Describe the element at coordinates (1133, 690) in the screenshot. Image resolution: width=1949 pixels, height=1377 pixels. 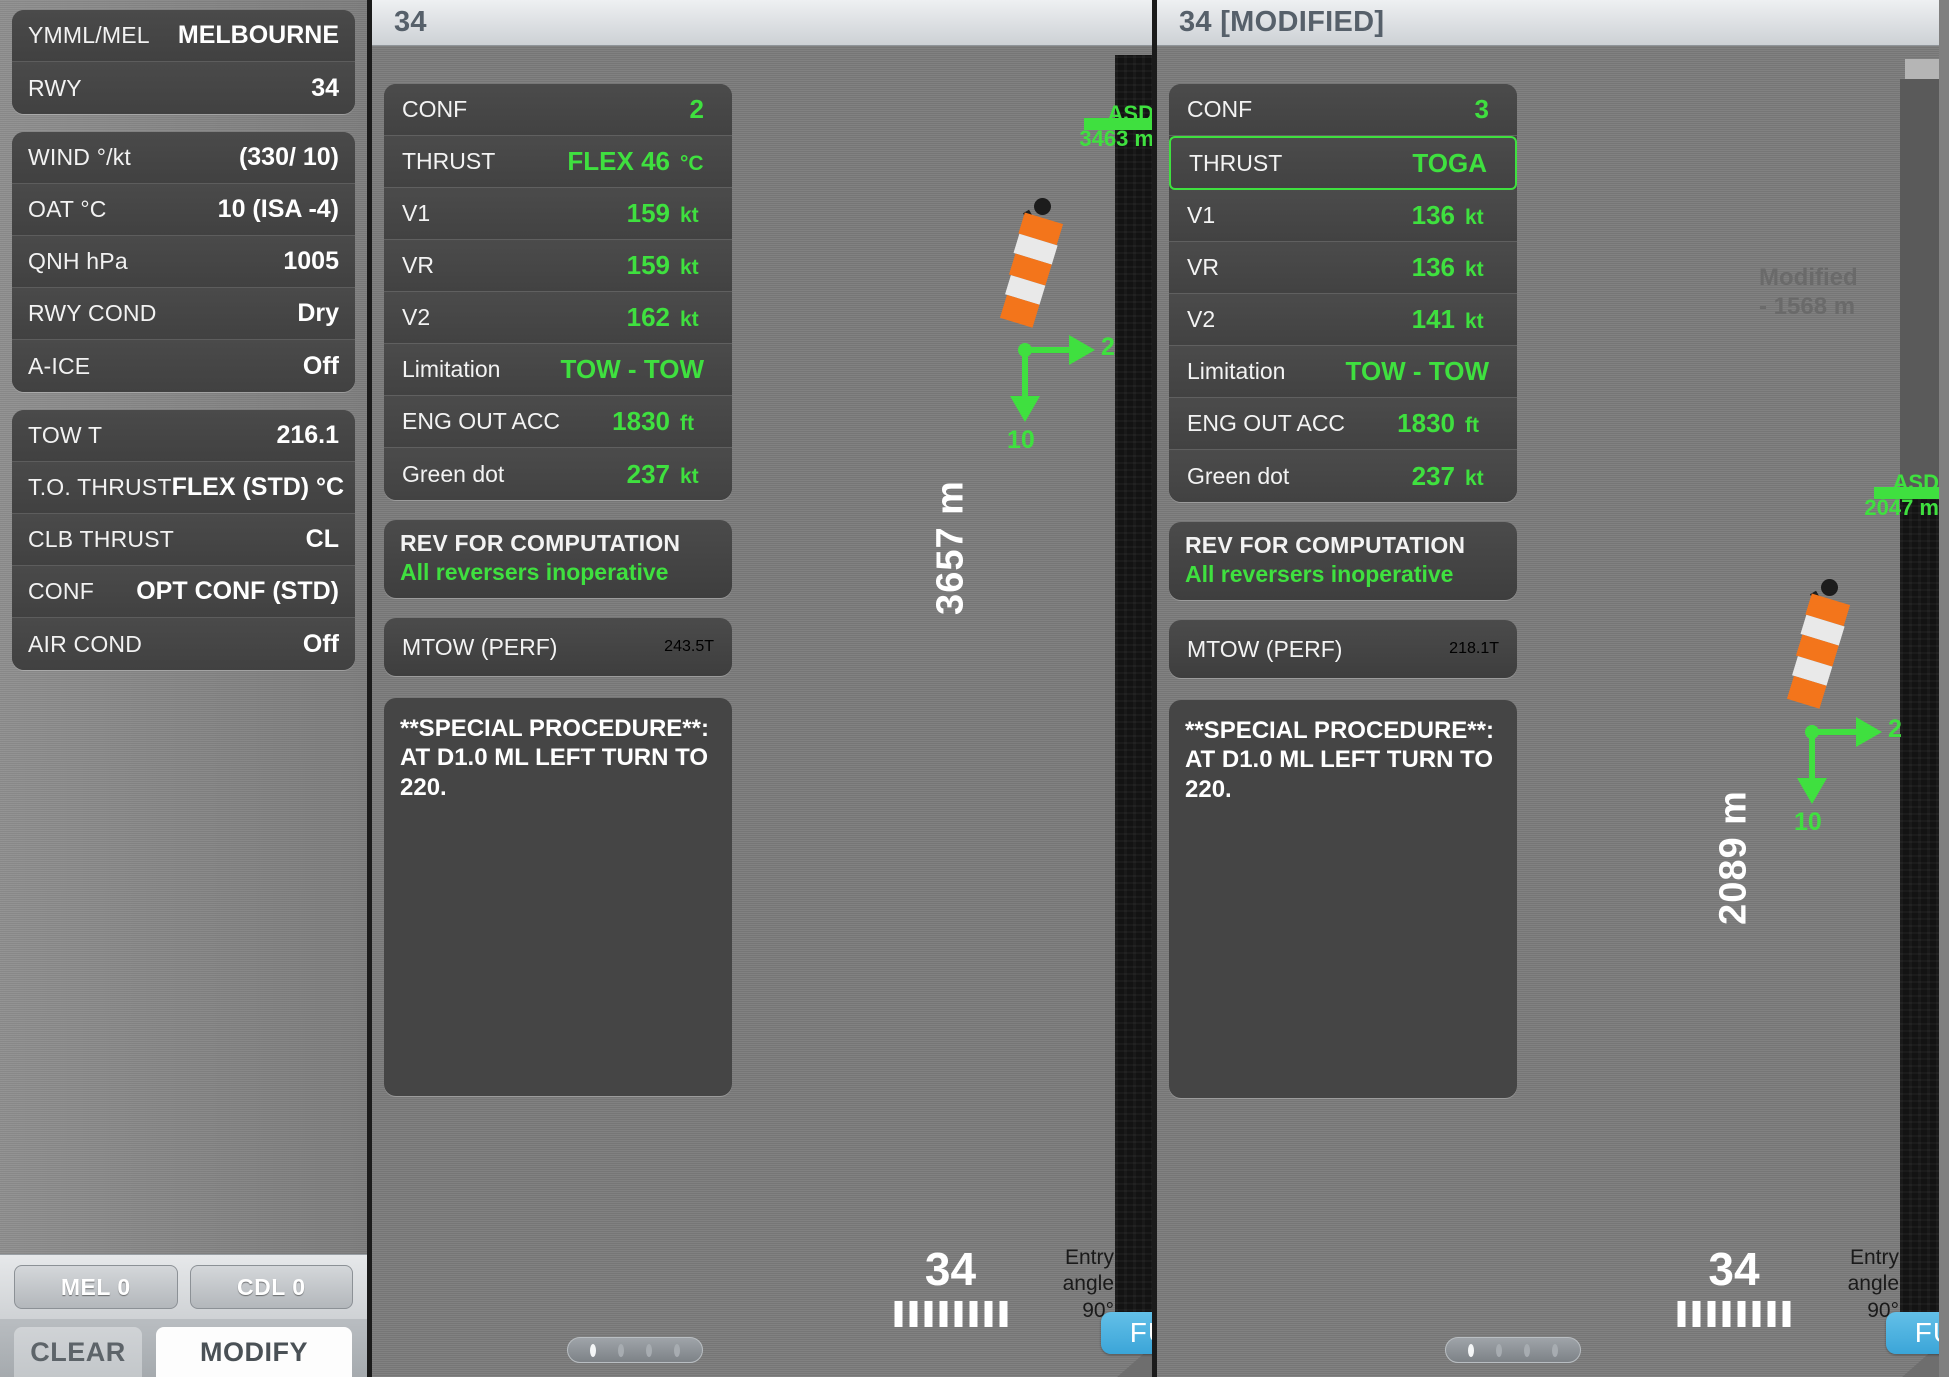
I see `runway-surface-original` at that location.